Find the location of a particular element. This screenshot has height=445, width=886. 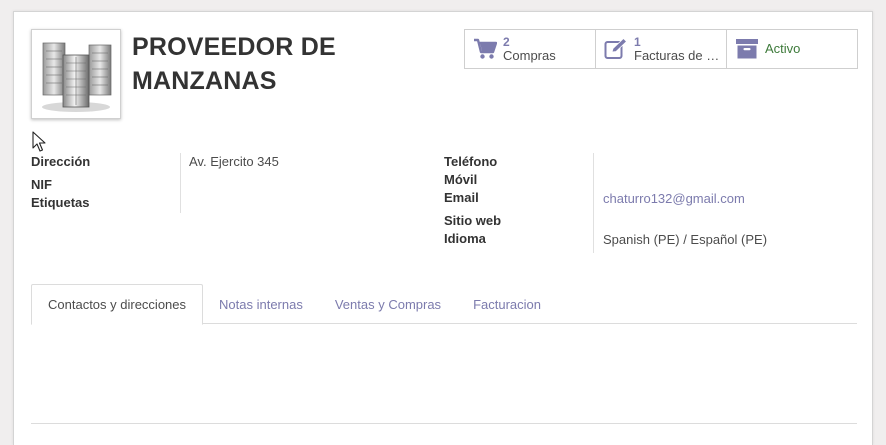

vendor-bills-count: 1 is located at coordinates (637, 42).